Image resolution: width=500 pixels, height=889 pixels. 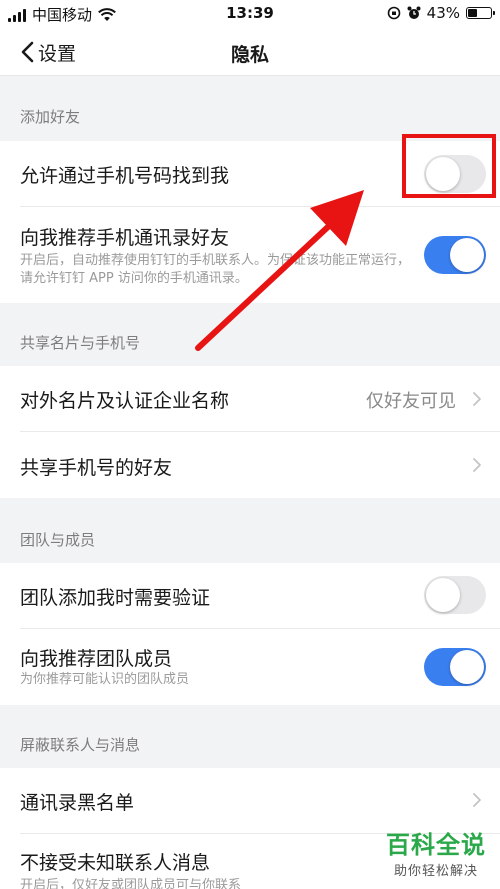 I want to click on recommend-contacts-toggle, so click(x=455, y=255).